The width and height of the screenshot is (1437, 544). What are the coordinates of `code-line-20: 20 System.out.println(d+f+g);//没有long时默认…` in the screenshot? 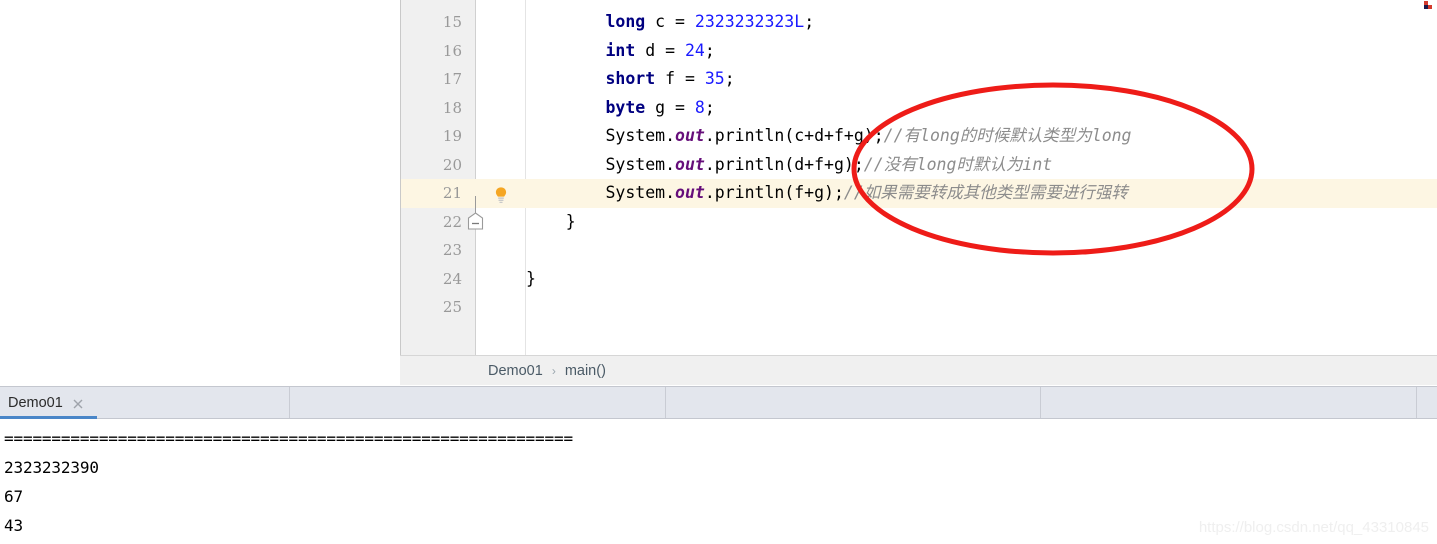 It's located at (918, 165).